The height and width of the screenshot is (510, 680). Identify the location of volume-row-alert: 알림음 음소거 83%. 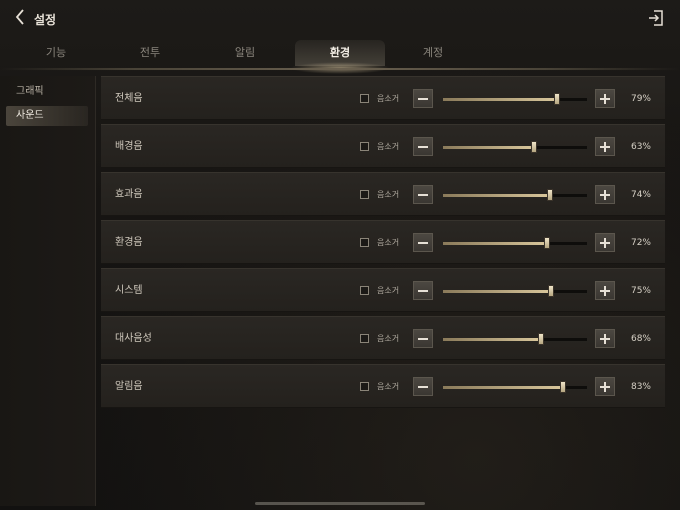
(383, 386).